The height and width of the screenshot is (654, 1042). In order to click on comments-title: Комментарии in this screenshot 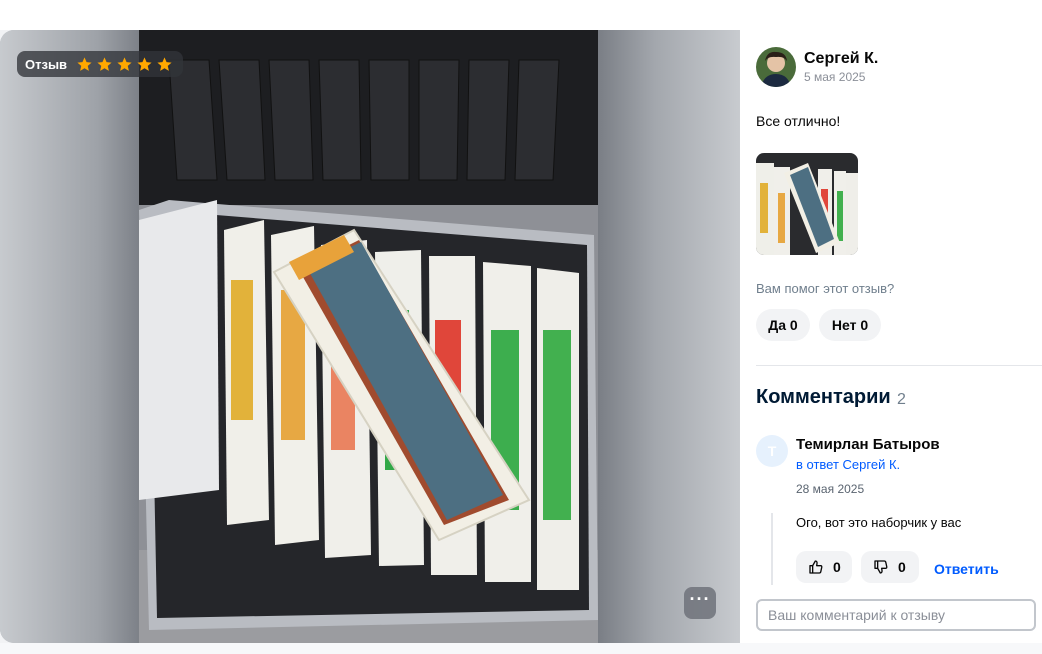, I will do `click(823, 397)`.